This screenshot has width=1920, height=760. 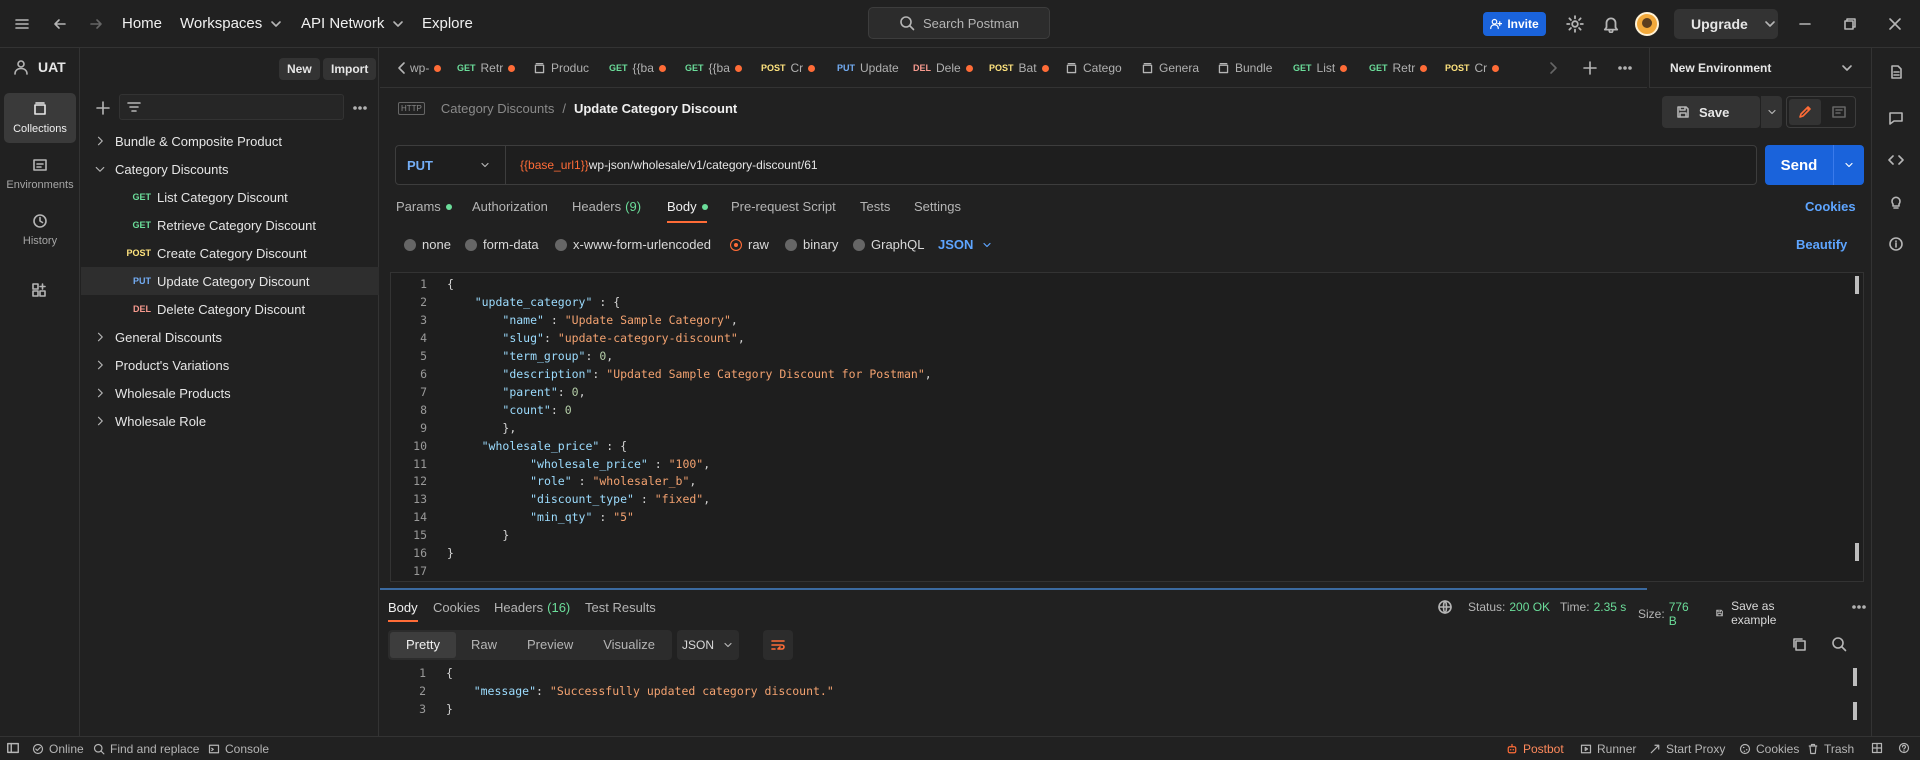 I want to click on radio-binary: binary, so click(x=811, y=244).